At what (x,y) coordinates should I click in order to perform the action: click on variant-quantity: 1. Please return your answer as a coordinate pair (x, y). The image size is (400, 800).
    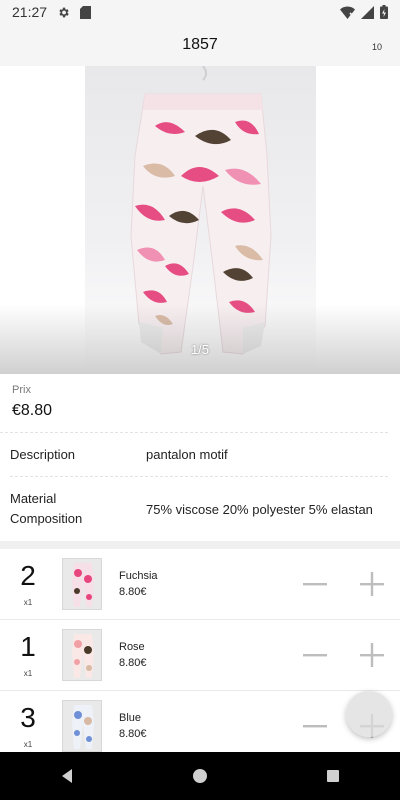
    Looking at the image, I should click on (28, 646).